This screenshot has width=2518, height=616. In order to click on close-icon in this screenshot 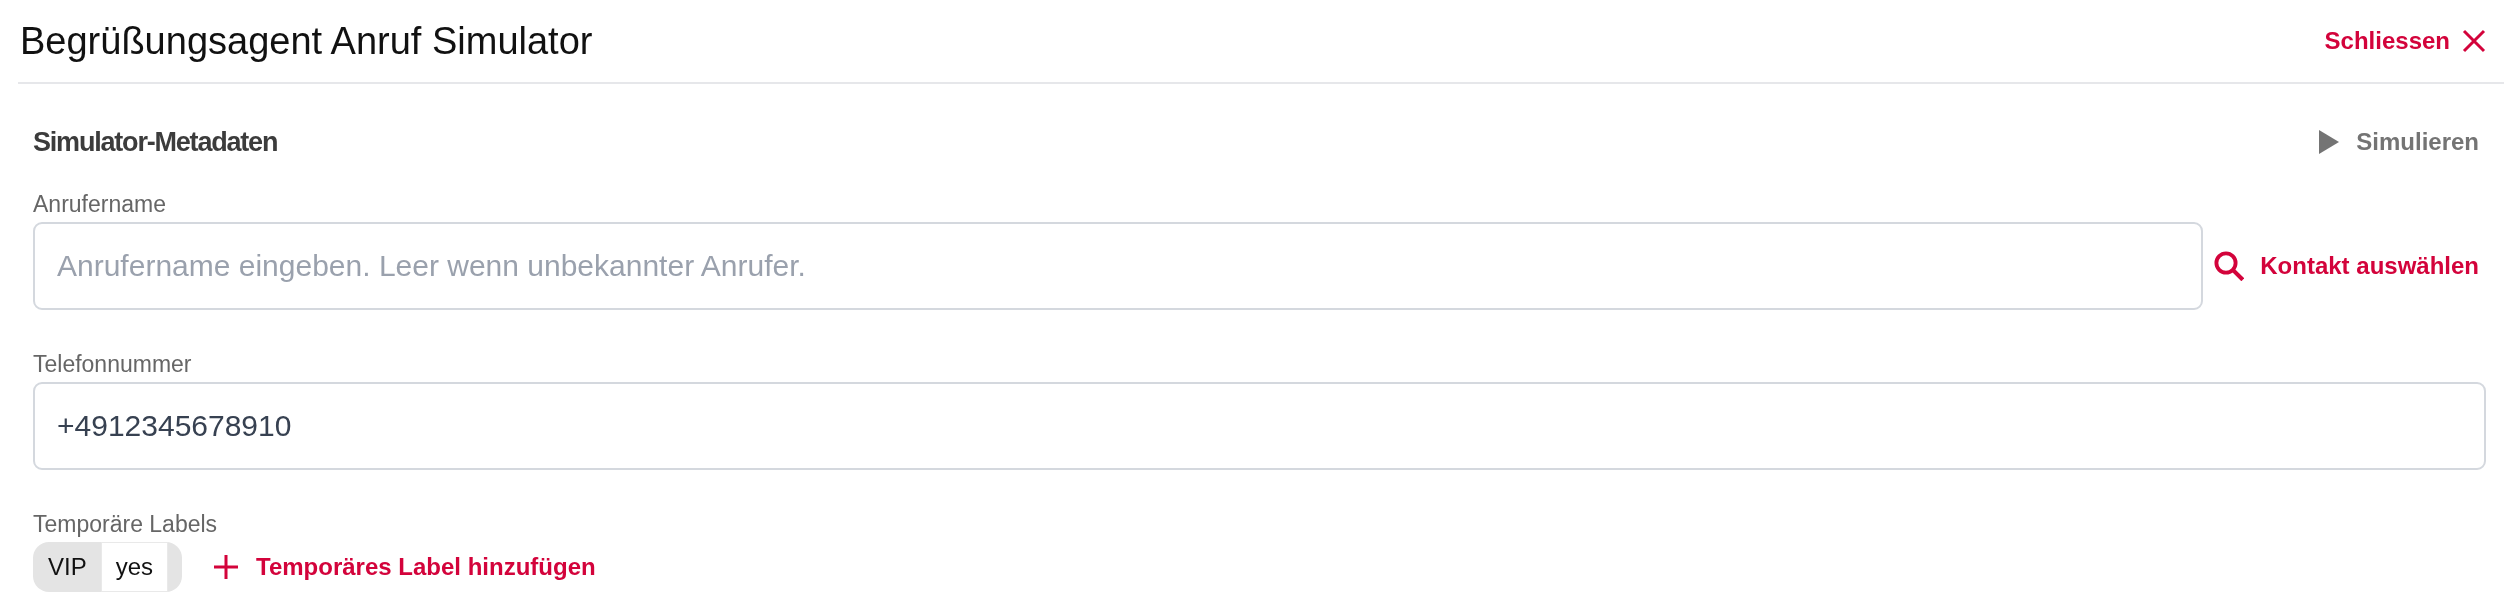, I will do `click(2474, 41)`.